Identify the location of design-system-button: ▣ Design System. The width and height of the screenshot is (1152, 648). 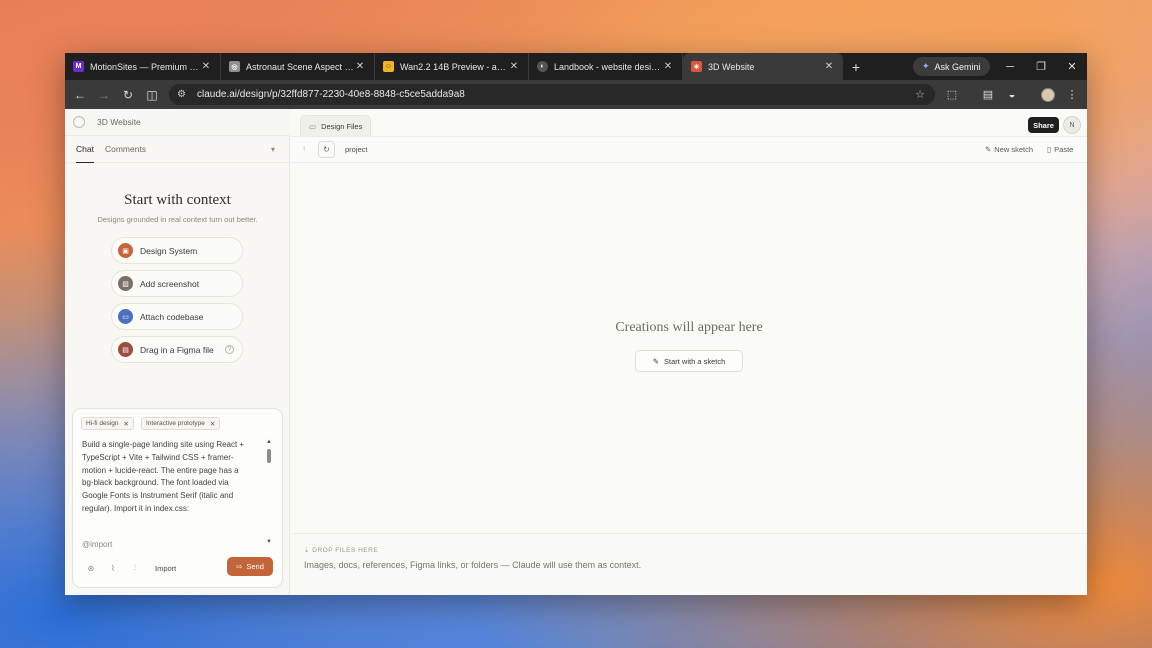
(177, 250).